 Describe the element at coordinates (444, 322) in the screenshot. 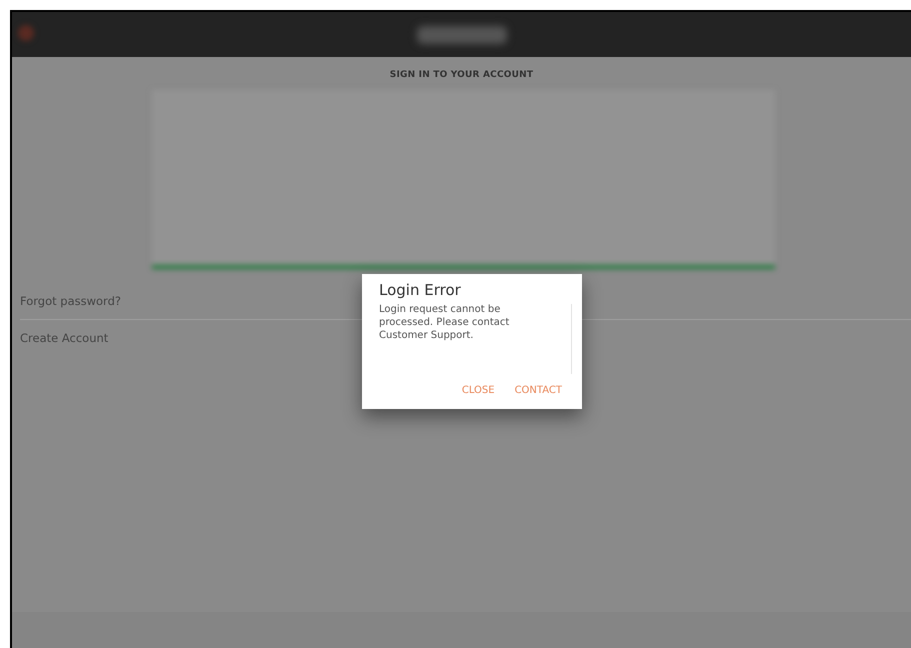

I see `dialog-message: Login request cannot be processed. Please contact Customer Support.` at that location.